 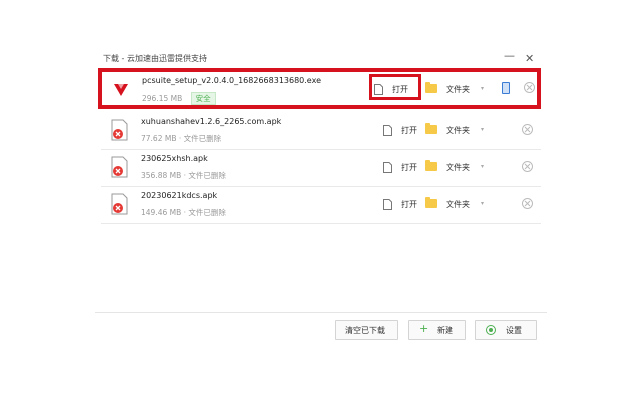 I want to click on file-name: 230625xhsh.apk, so click(x=174, y=158).